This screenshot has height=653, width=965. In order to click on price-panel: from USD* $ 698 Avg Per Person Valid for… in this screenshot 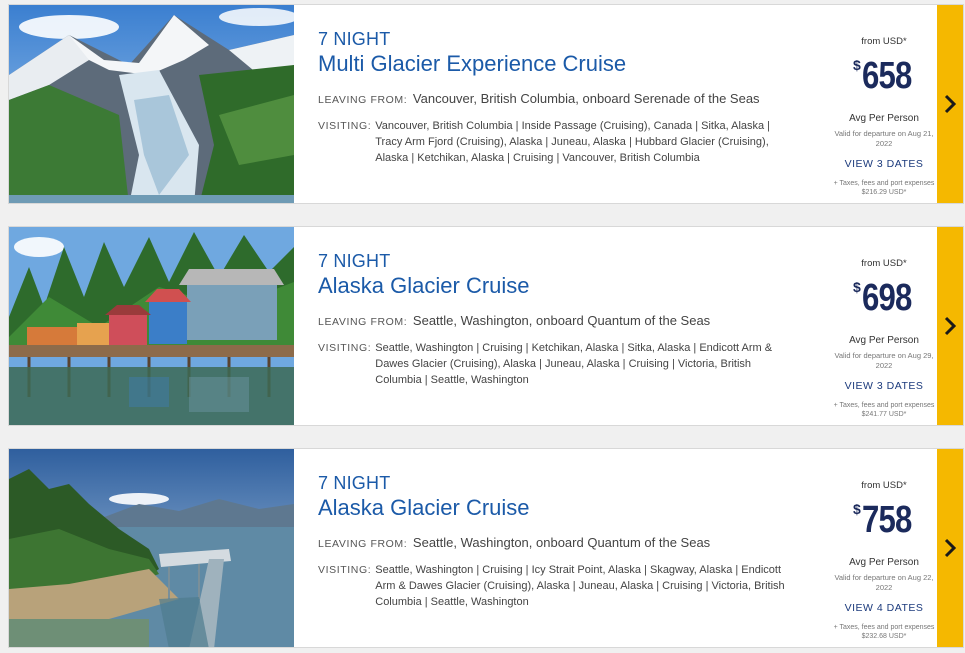, I will do `click(884, 326)`.